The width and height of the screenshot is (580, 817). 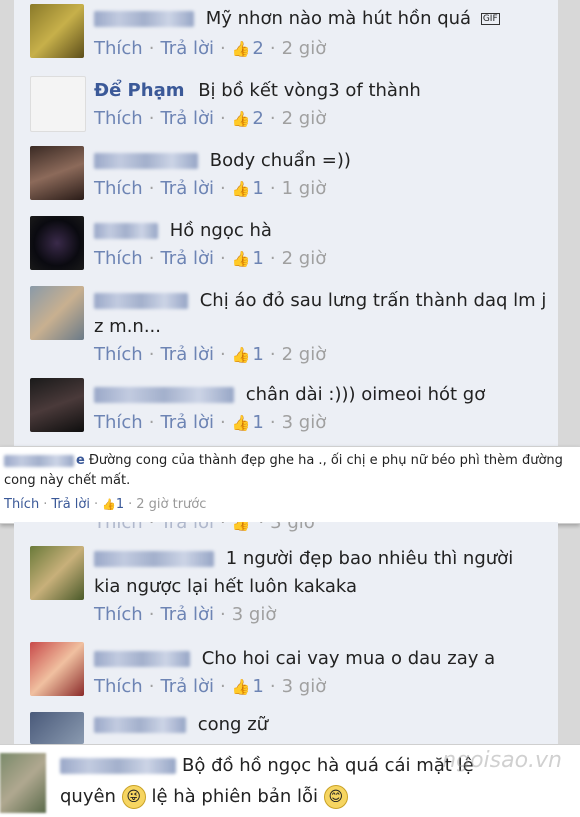 I want to click on comment-text: cong zữ, so click(x=233, y=724).